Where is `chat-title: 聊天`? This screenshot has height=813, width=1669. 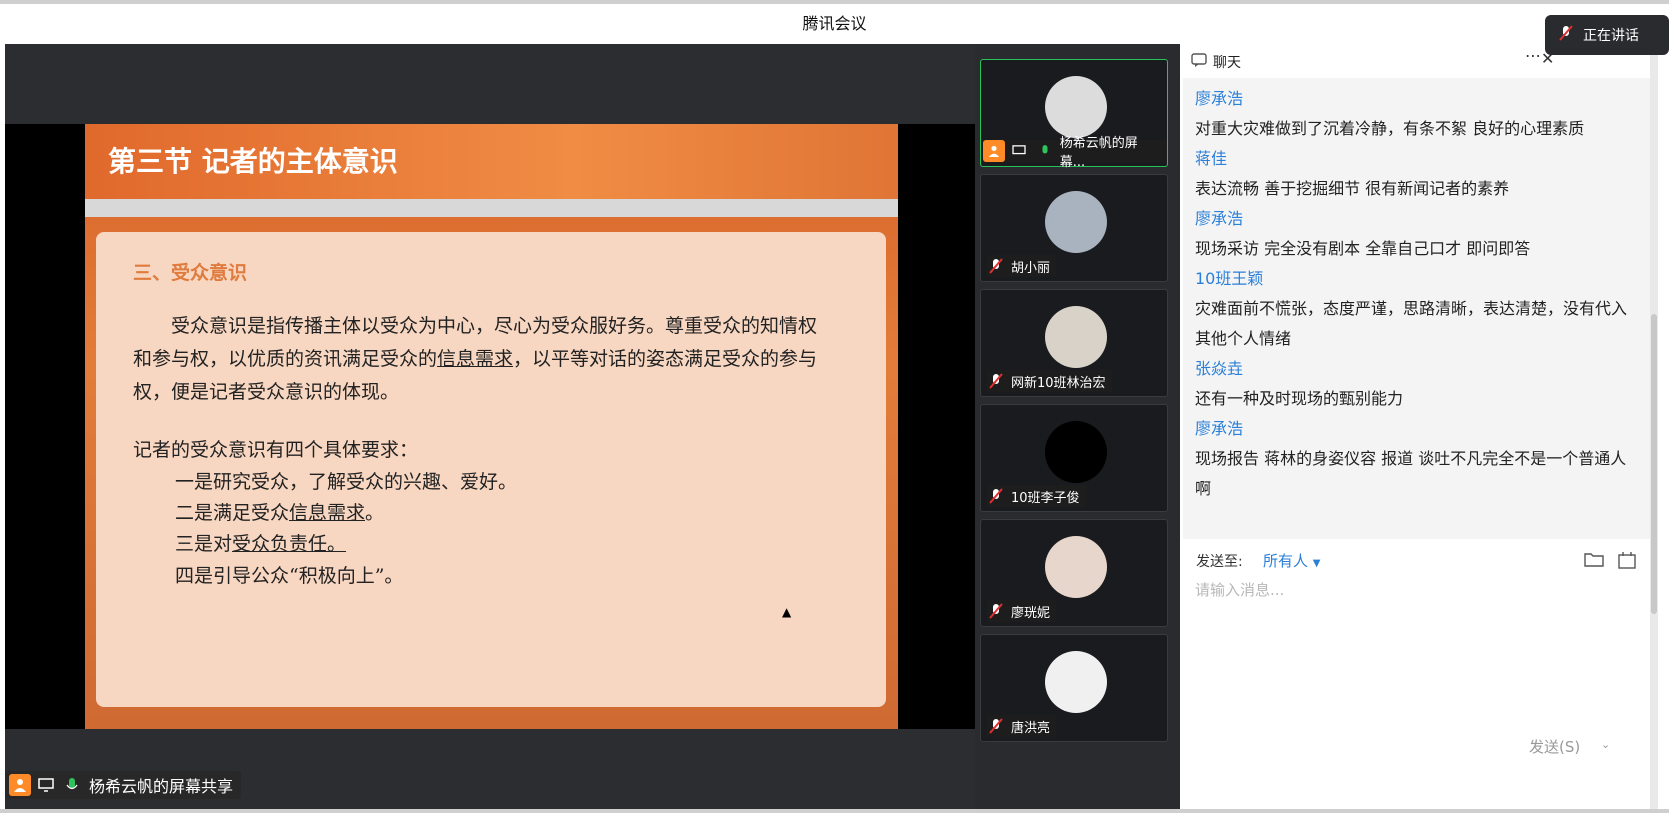 chat-title: 聊天 is located at coordinates (1227, 63).